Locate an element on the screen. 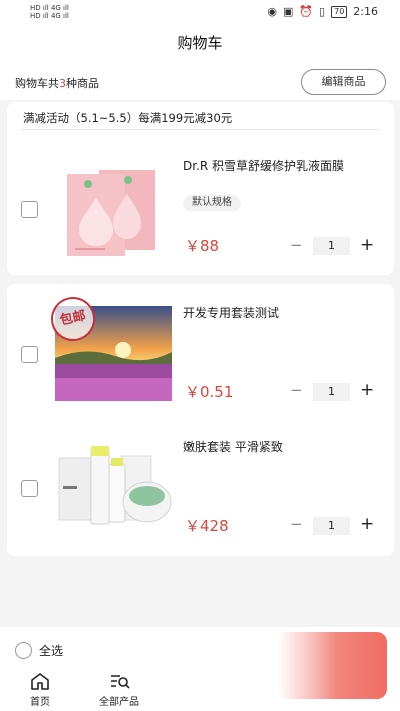  cart-count-prefix: 购物车共 is located at coordinates (37, 83).